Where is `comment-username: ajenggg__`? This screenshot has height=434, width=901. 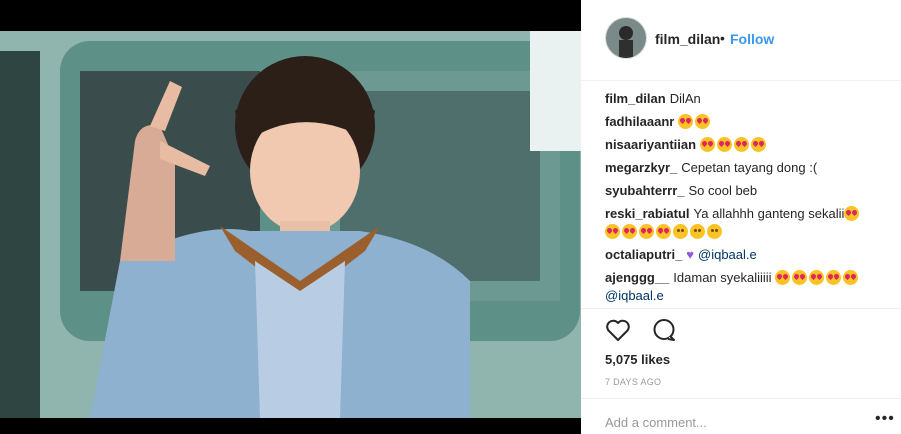
comment-username: ajenggg__ is located at coordinates (637, 277).